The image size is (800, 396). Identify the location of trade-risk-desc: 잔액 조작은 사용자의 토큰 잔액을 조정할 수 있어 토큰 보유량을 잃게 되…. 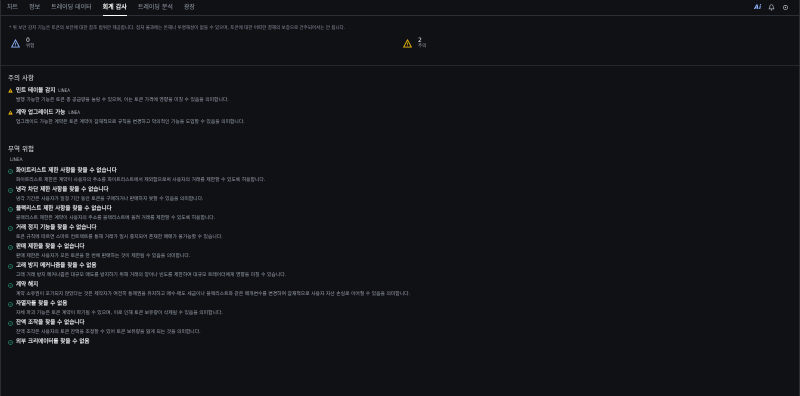
(108, 332).